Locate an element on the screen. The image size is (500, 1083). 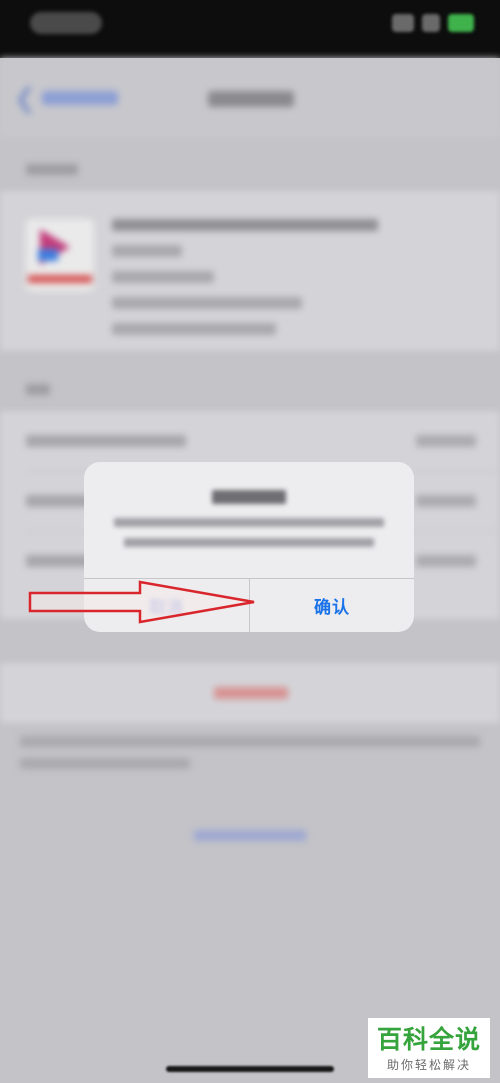
watermark-logo: 百科全说 助你轻松解决 is located at coordinates (429, 1048).